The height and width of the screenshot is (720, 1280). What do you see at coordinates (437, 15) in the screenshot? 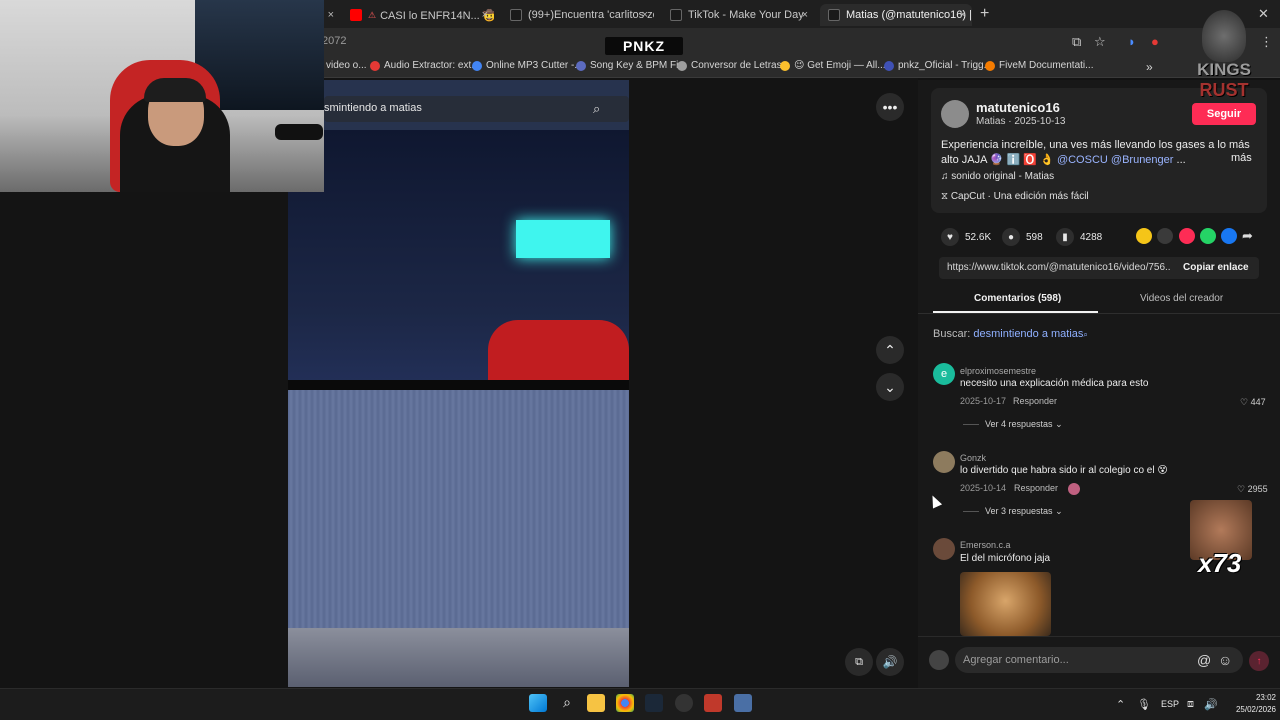
I see `tab-title: CASI lo ENFR14N... 🤠 ¡Ze` at bounding box center [437, 15].